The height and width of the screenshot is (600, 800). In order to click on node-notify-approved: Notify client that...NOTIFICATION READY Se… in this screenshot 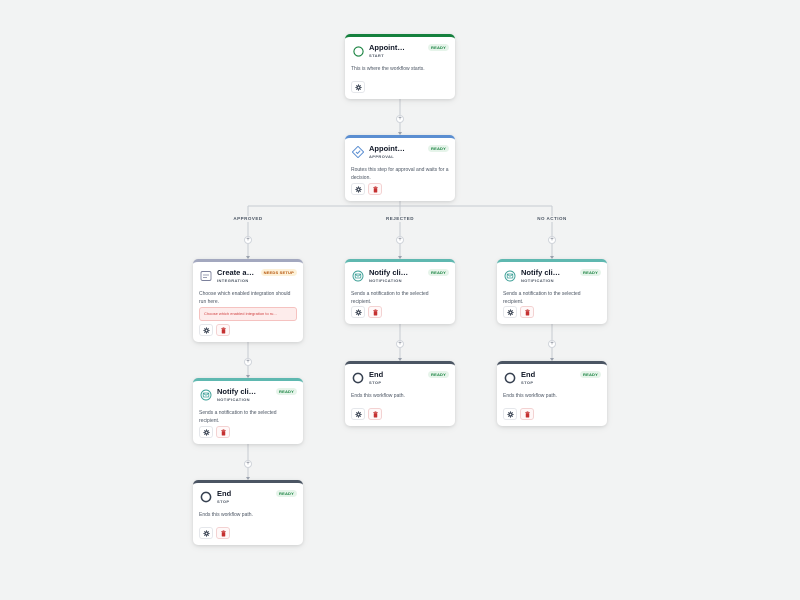, I will do `click(248, 411)`.